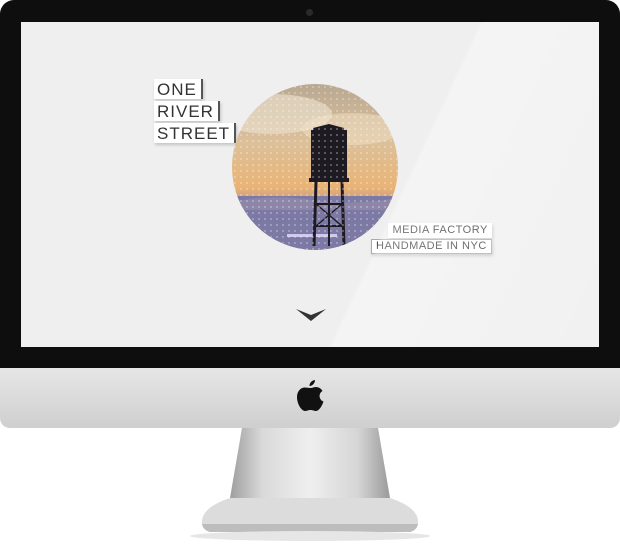 The width and height of the screenshot is (620, 549). Describe the element at coordinates (187, 111) in the screenshot. I see `title-line-river: RIVER` at that location.